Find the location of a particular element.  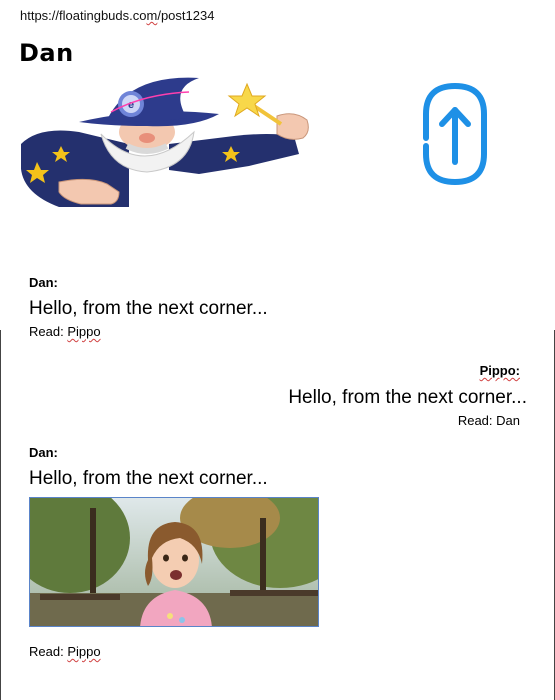

photo-image is located at coordinates (174, 562).